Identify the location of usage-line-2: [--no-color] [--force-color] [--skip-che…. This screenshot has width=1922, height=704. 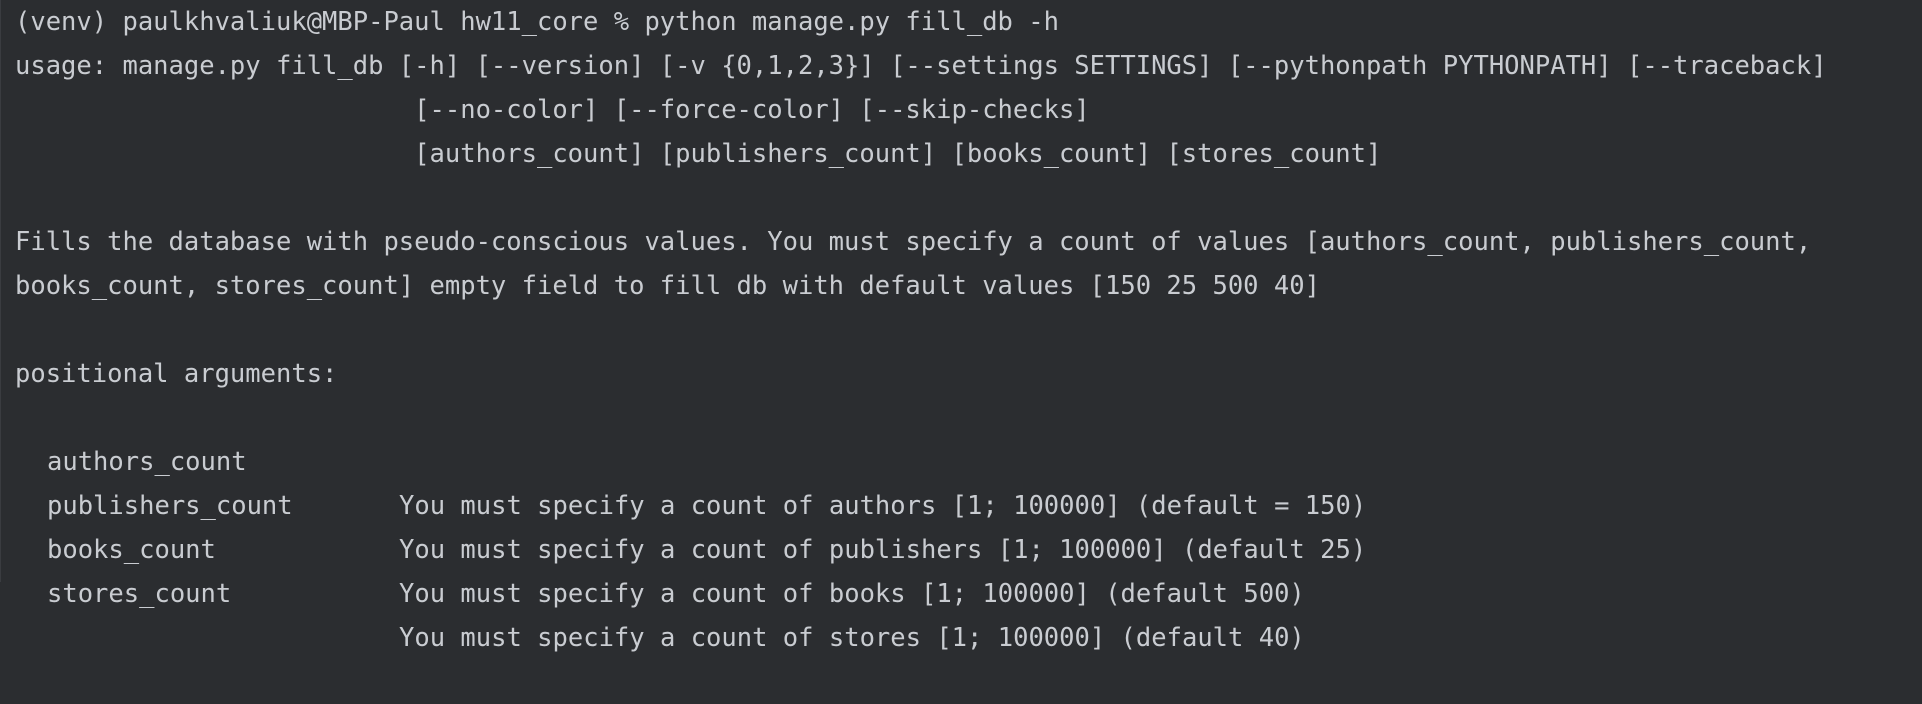
(552, 110).